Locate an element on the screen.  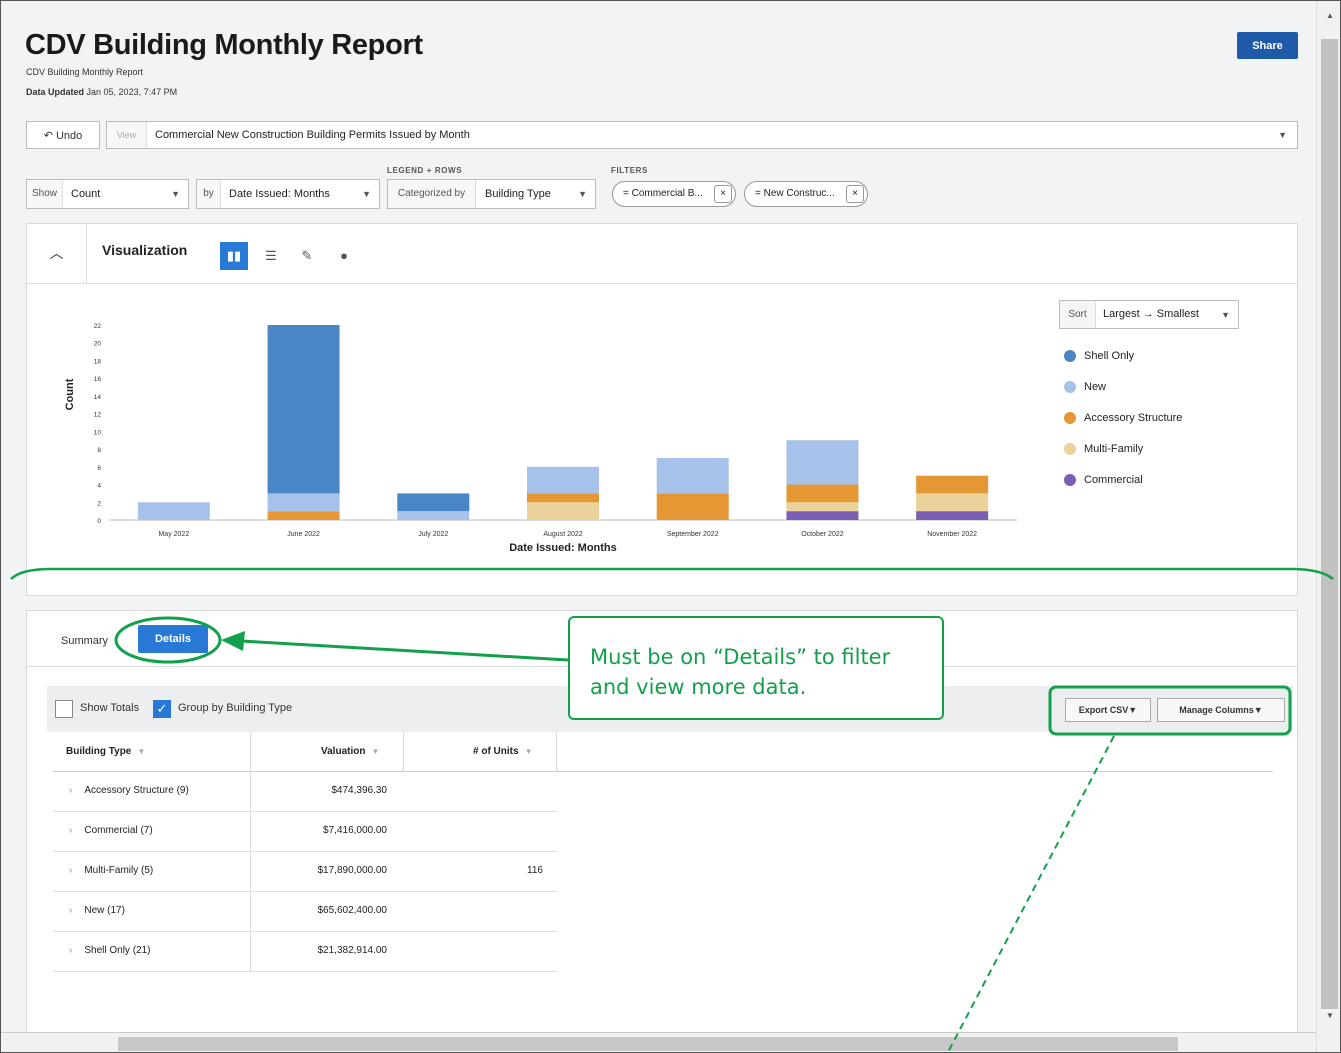
annotation-circle-details is located at coordinates (168, 640).